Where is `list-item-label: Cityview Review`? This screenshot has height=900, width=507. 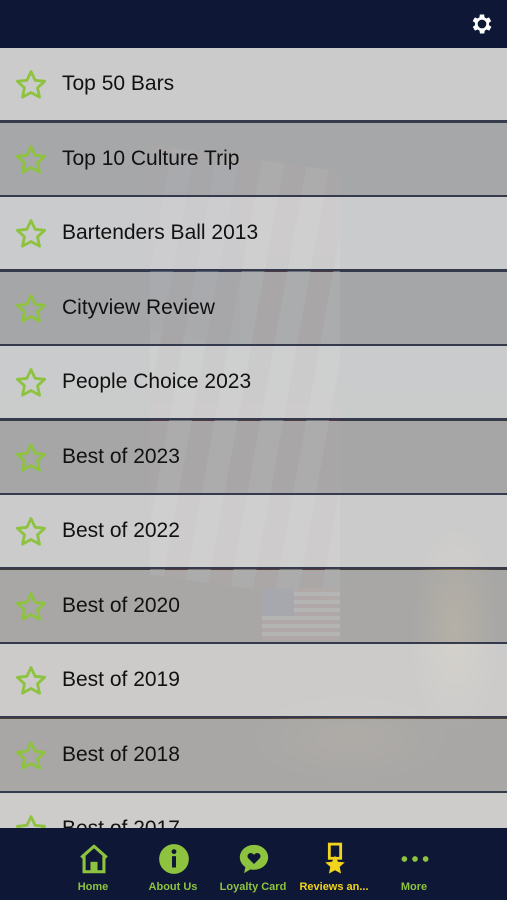
list-item-label: Cityview Review is located at coordinates (138, 307).